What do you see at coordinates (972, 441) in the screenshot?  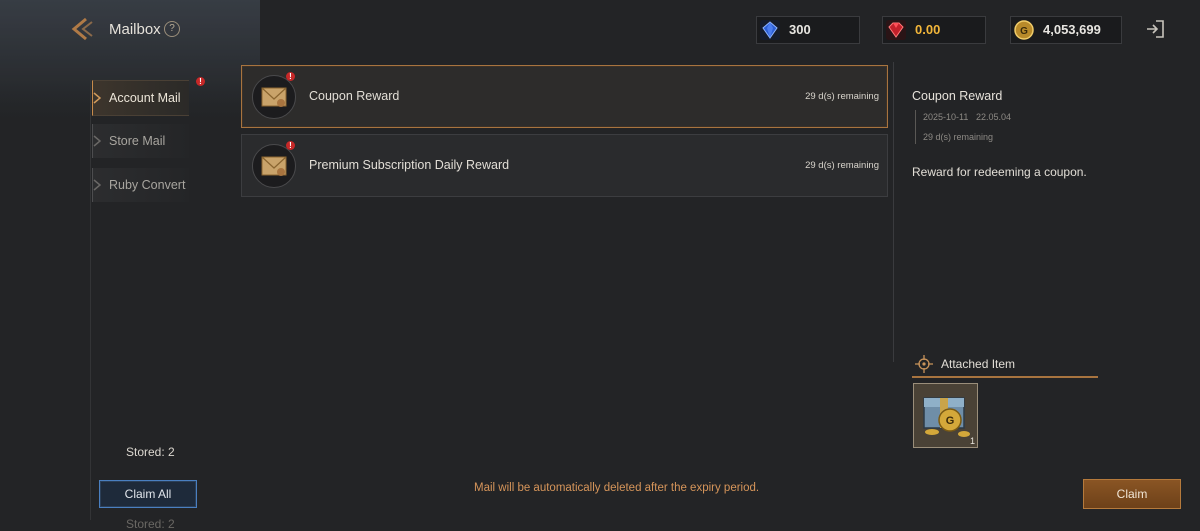 I see `item-quantity: 1` at bounding box center [972, 441].